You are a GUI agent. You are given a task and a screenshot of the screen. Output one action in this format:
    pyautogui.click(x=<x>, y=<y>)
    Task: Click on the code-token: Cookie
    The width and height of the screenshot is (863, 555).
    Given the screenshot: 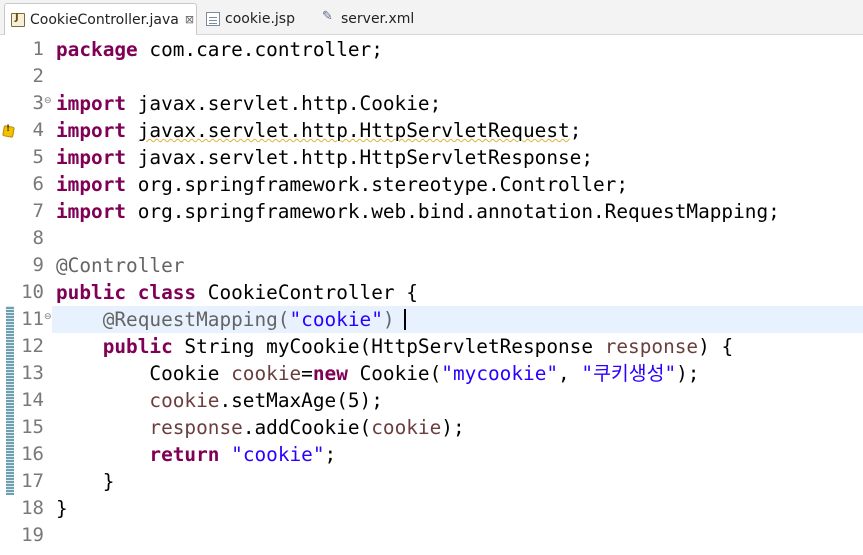 What is the action you would take?
    pyautogui.click(x=144, y=373)
    